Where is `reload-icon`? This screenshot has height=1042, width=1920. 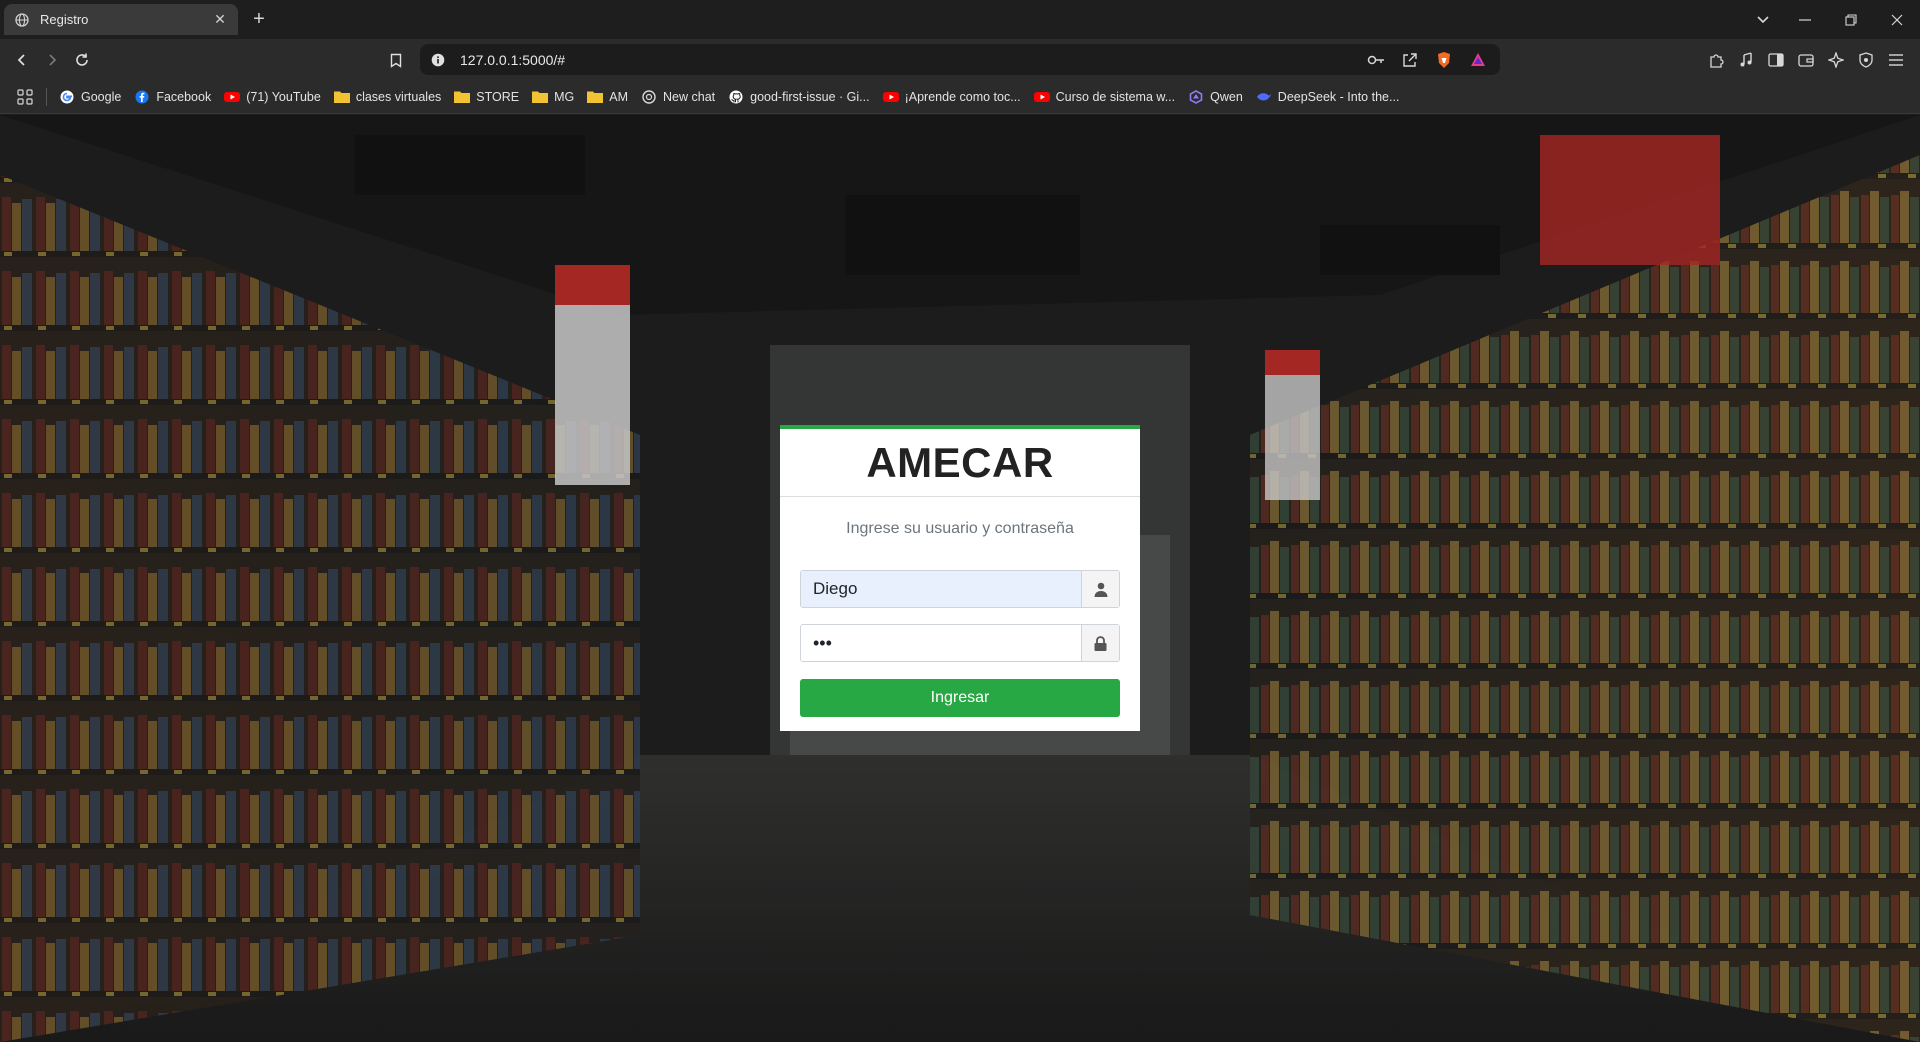
reload-icon is located at coordinates (82, 60).